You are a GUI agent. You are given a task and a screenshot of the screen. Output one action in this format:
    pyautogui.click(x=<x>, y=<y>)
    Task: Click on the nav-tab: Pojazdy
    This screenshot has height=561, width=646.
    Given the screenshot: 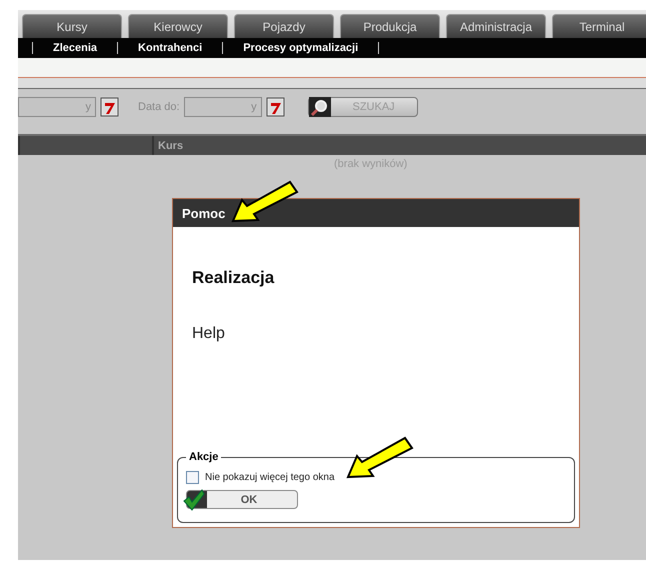 What is the action you would take?
    pyautogui.click(x=284, y=26)
    